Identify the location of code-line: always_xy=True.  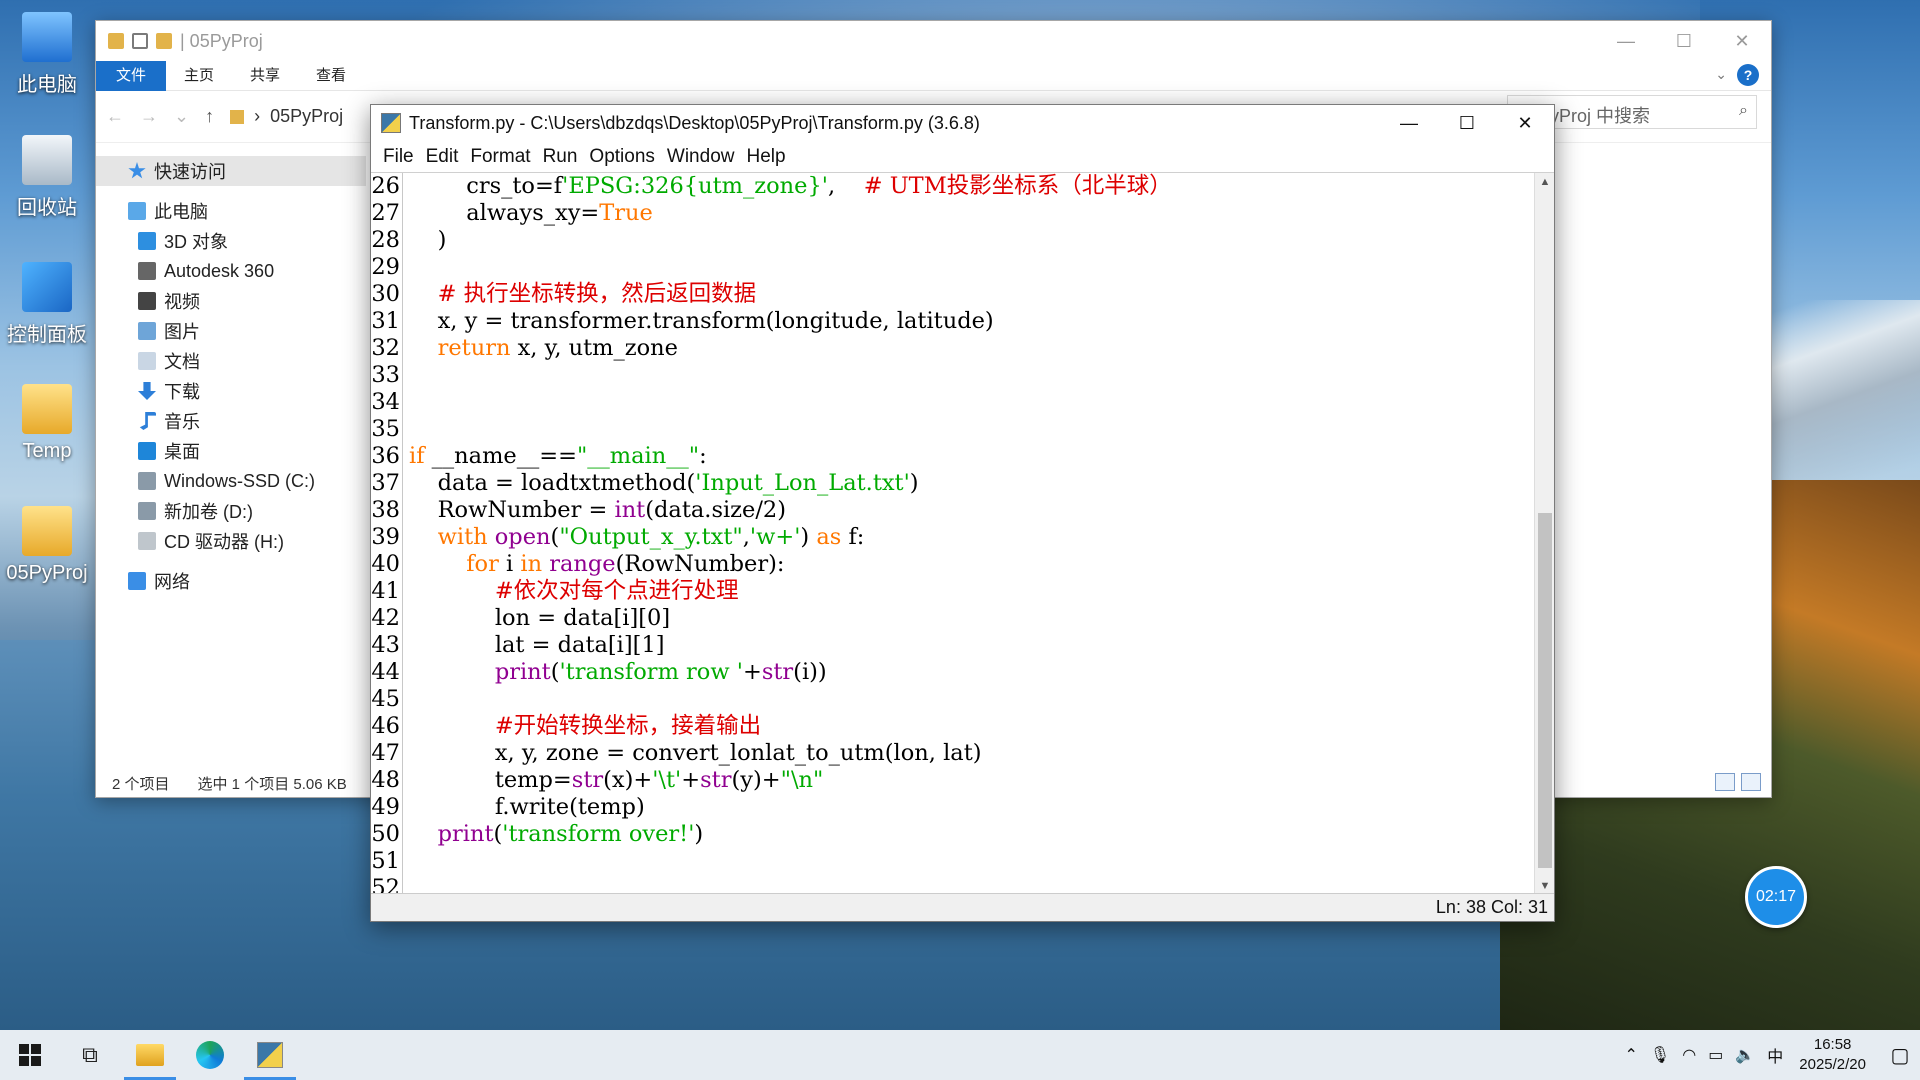
(969, 213).